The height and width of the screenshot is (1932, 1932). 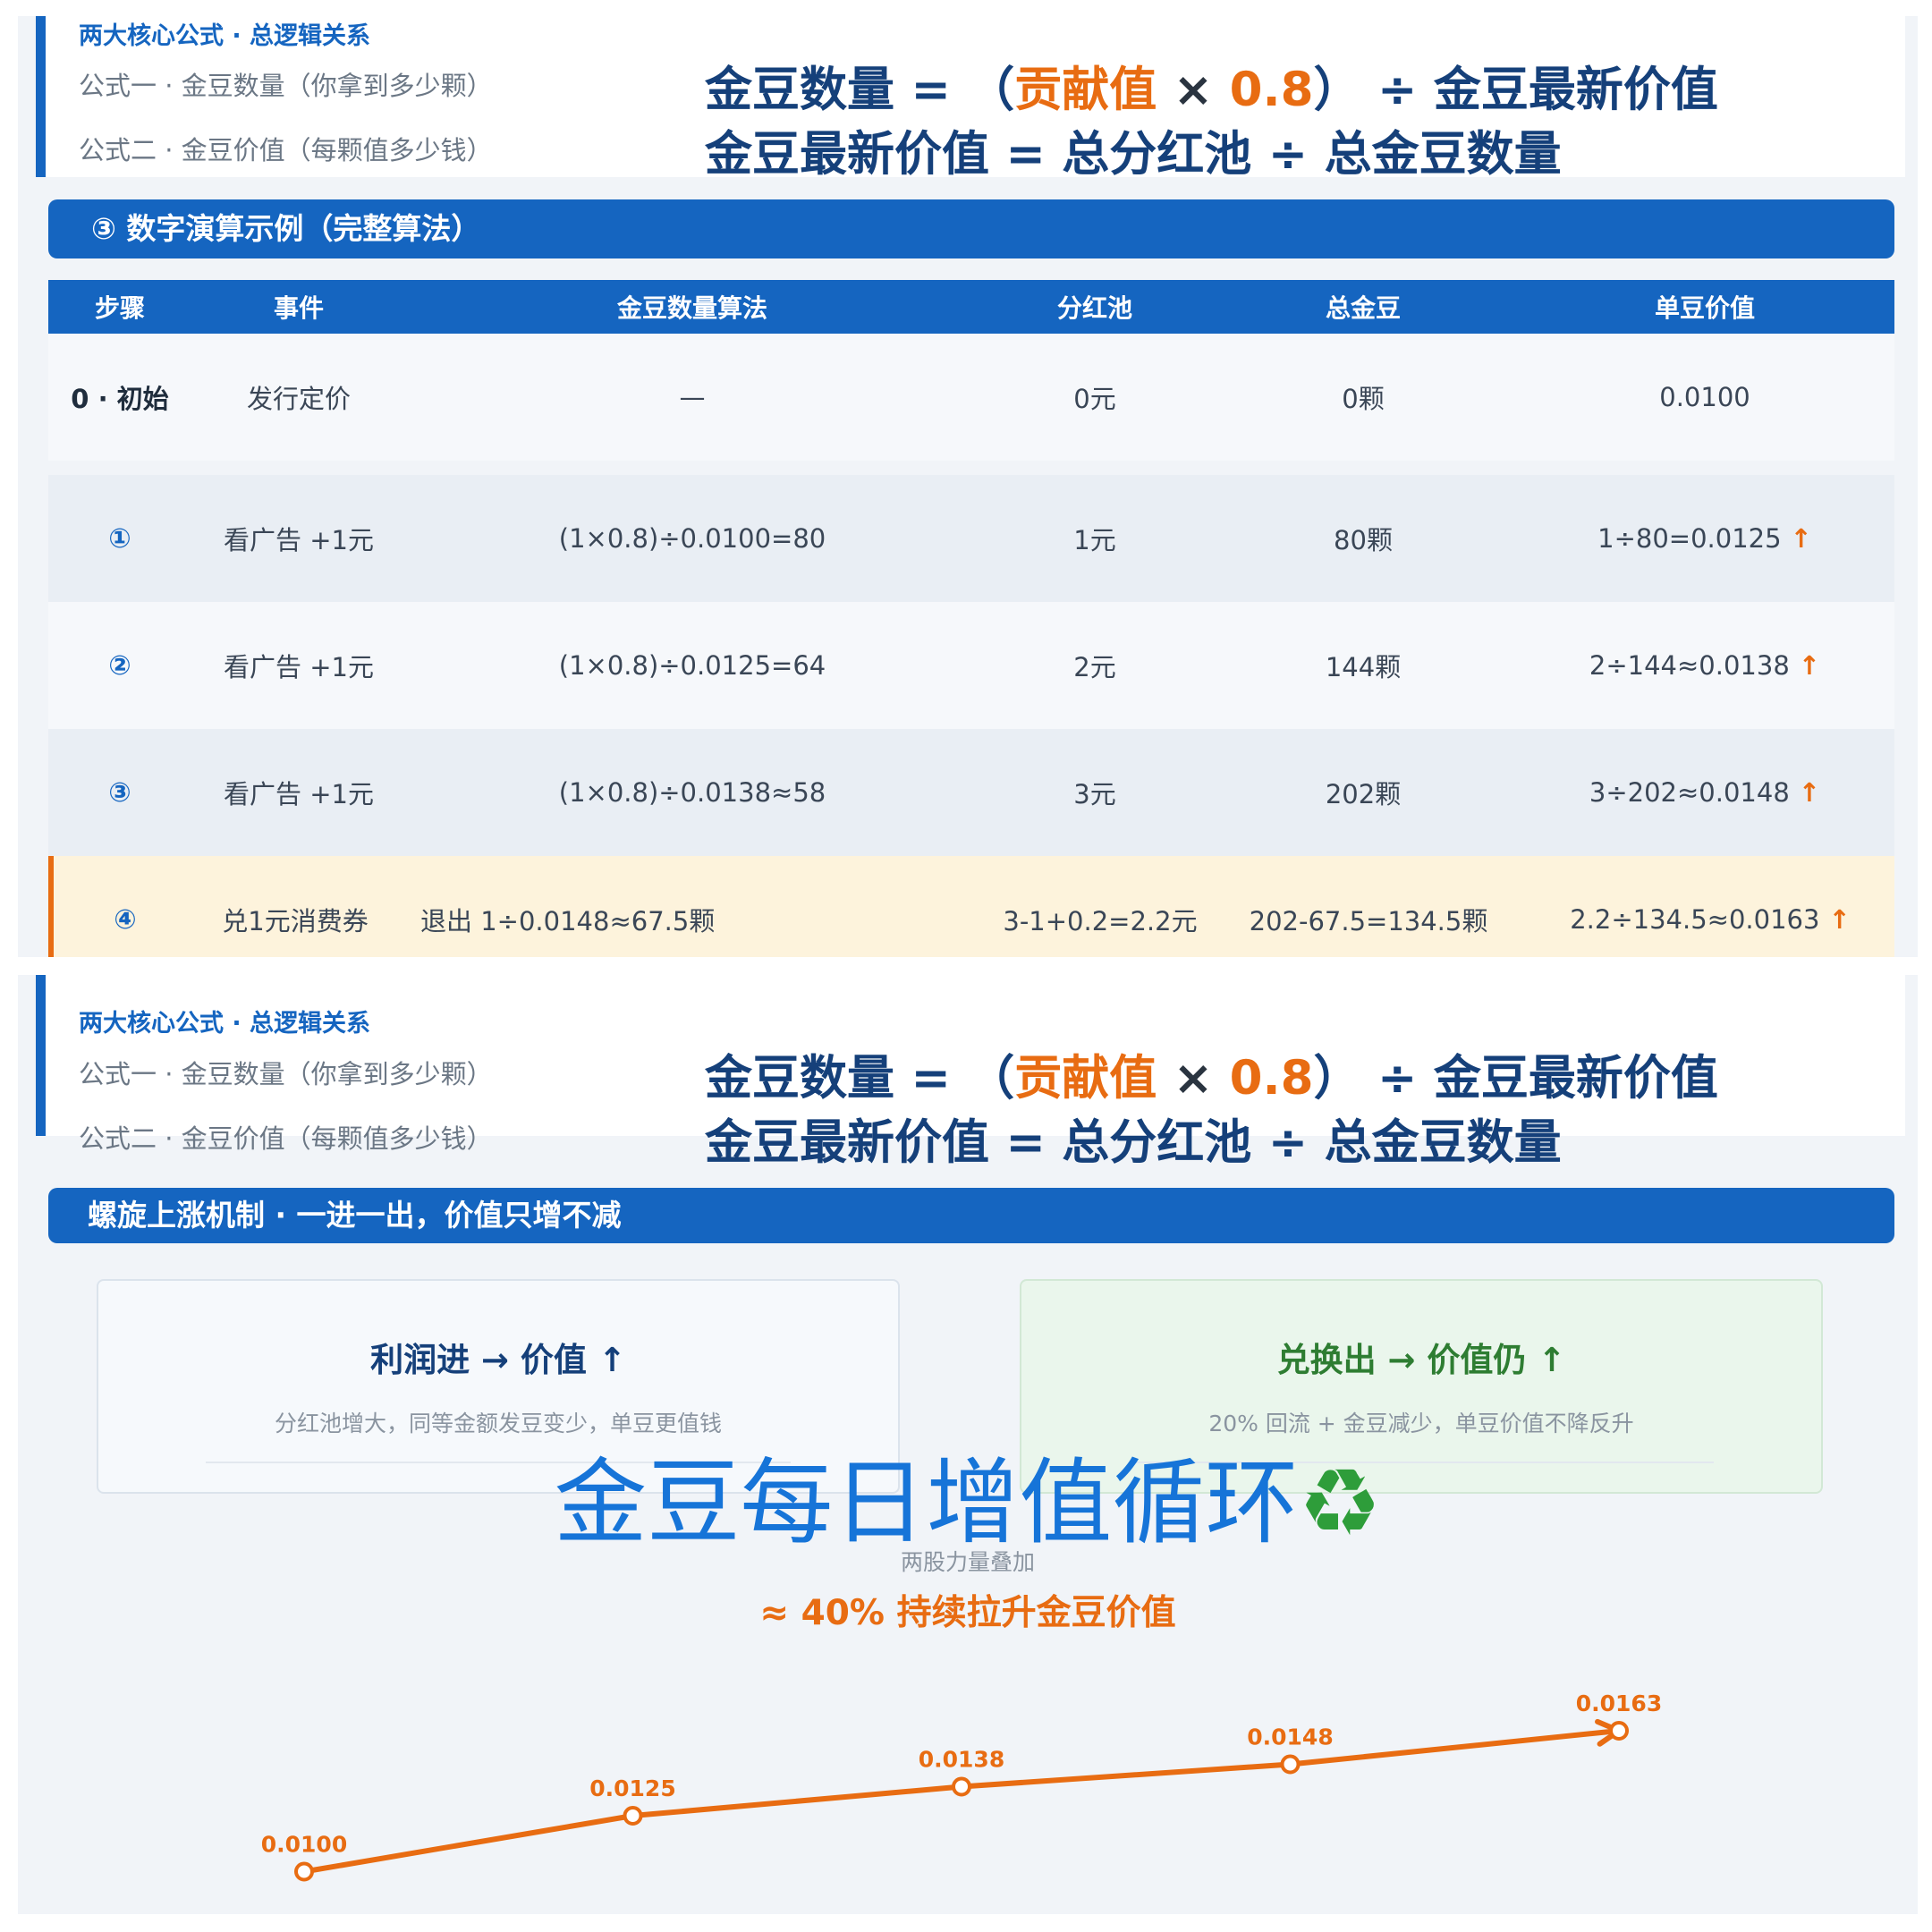 I want to click on row-step: ③, so click(x=119, y=792).